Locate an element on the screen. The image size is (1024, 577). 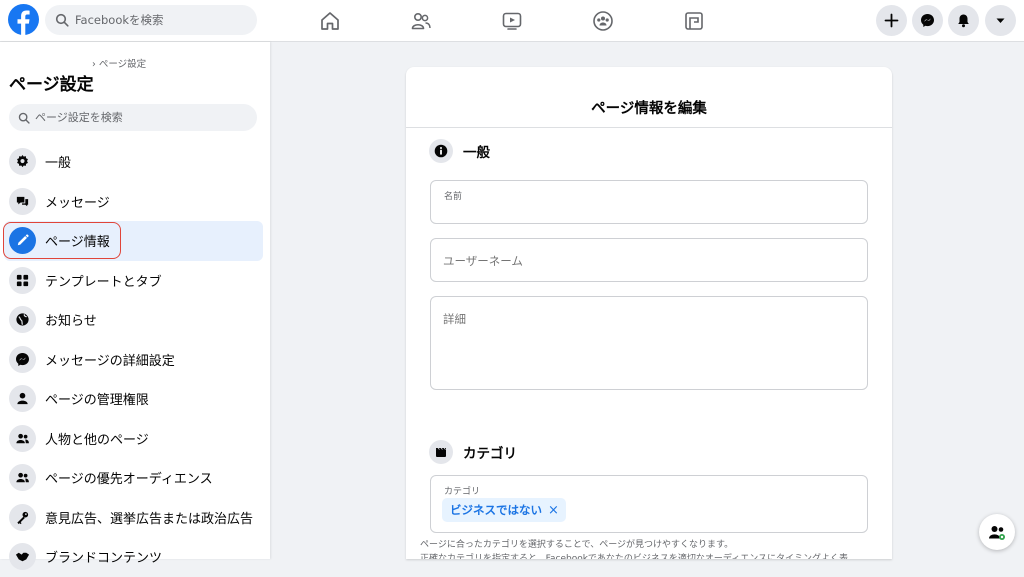
chat-bubbles-icon is located at coordinates (22, 201).